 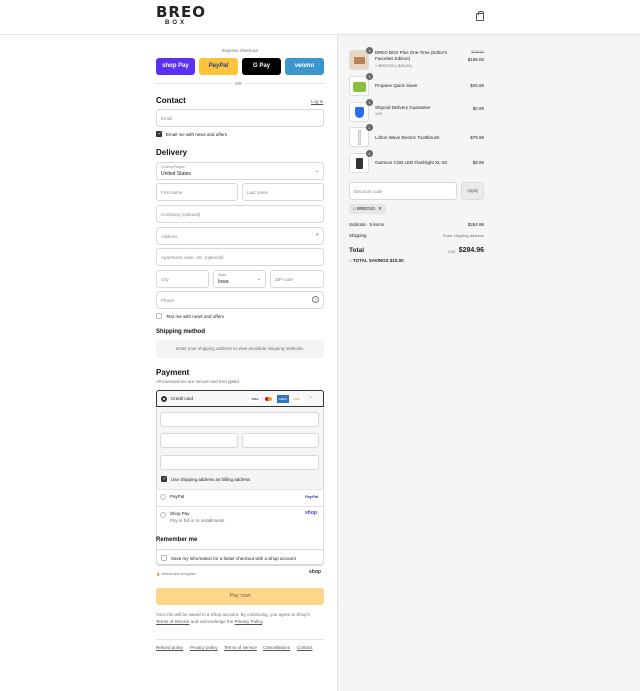 I want to click on shipping-value: Enter shipping address, so click(x=463, y=235).